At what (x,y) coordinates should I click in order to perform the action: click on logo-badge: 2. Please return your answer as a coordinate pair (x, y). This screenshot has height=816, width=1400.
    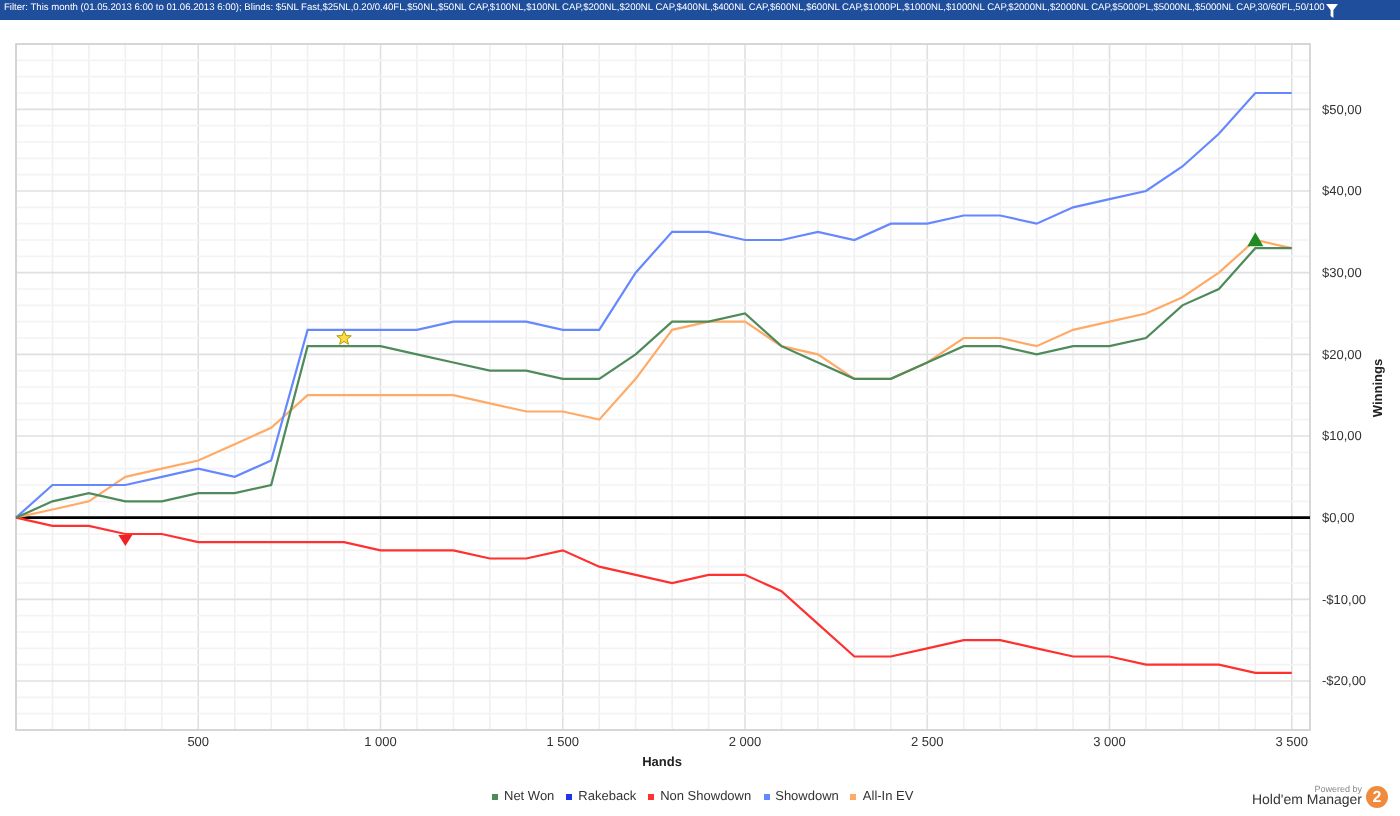
    Looking at the image, I should click on (1377, 797).